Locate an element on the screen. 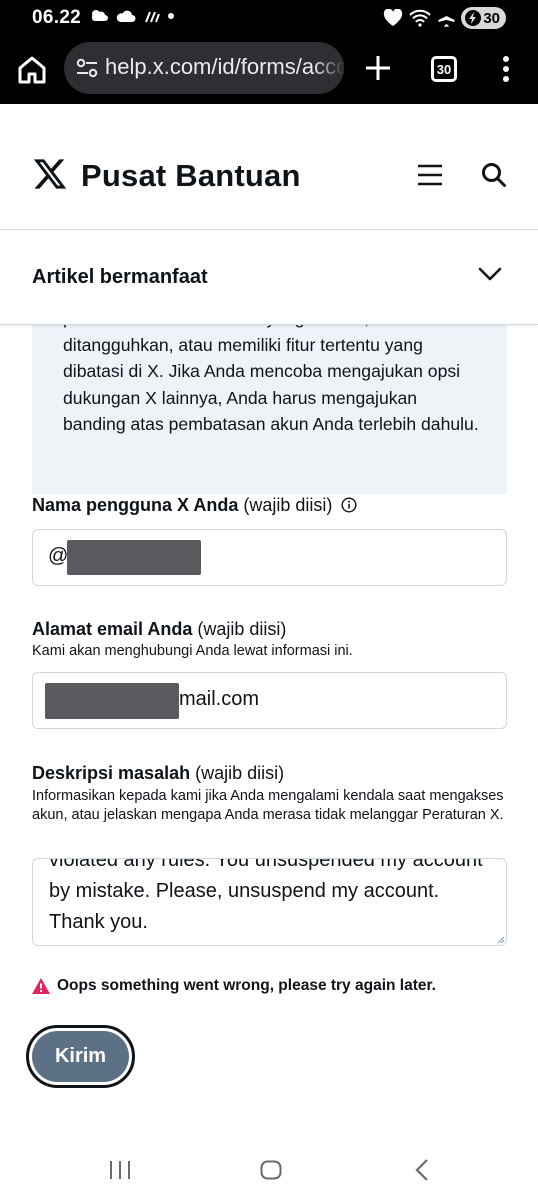  warning-icon is located at coordinates (41, 986).